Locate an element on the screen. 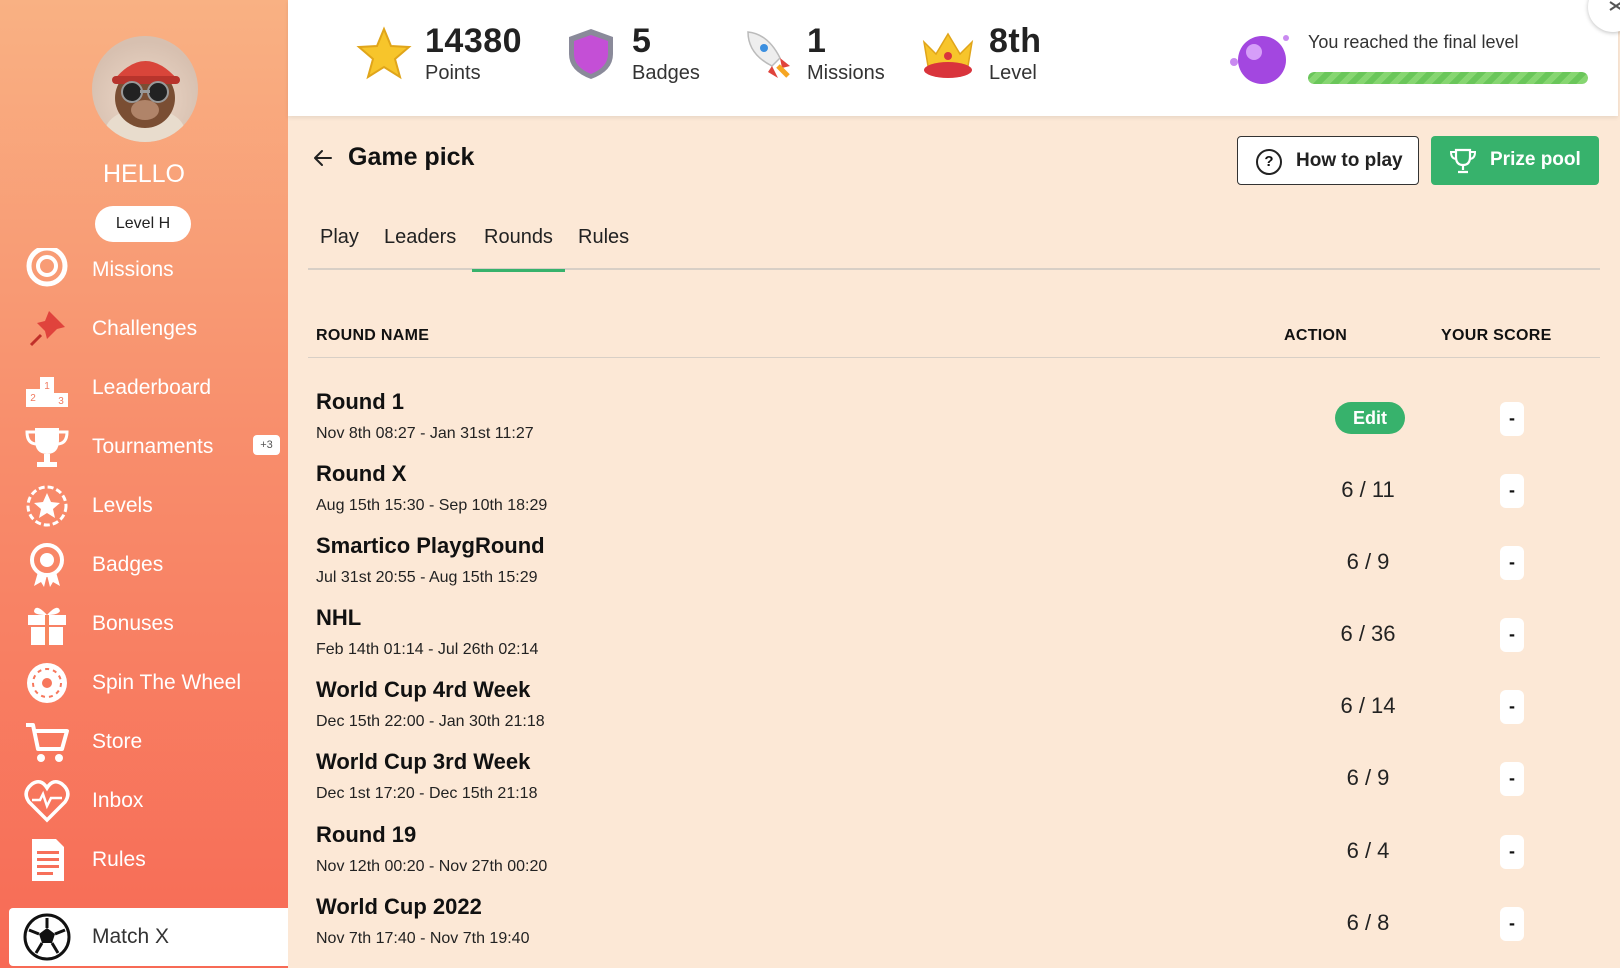  sidebar-item-label: Rules is located at coordinates (119, 859).